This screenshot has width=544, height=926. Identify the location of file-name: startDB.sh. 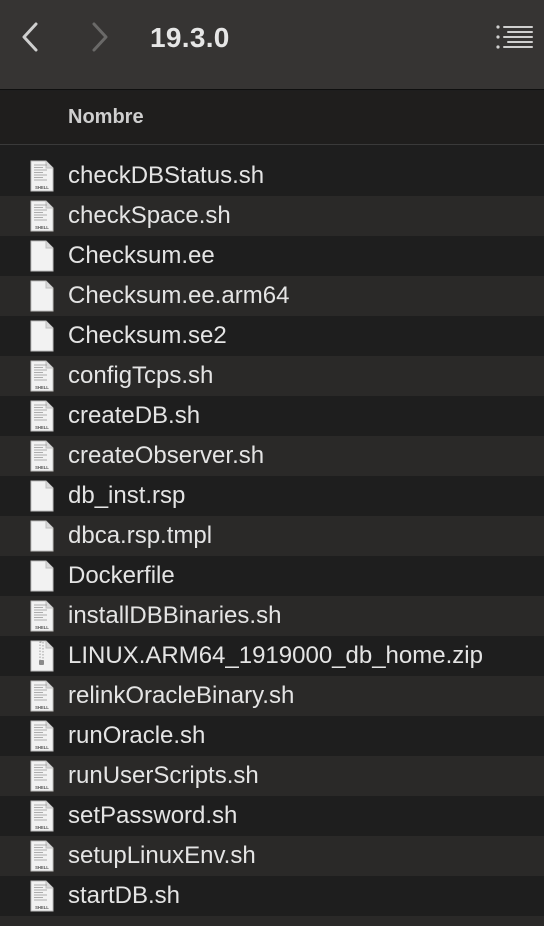
(124, 895).